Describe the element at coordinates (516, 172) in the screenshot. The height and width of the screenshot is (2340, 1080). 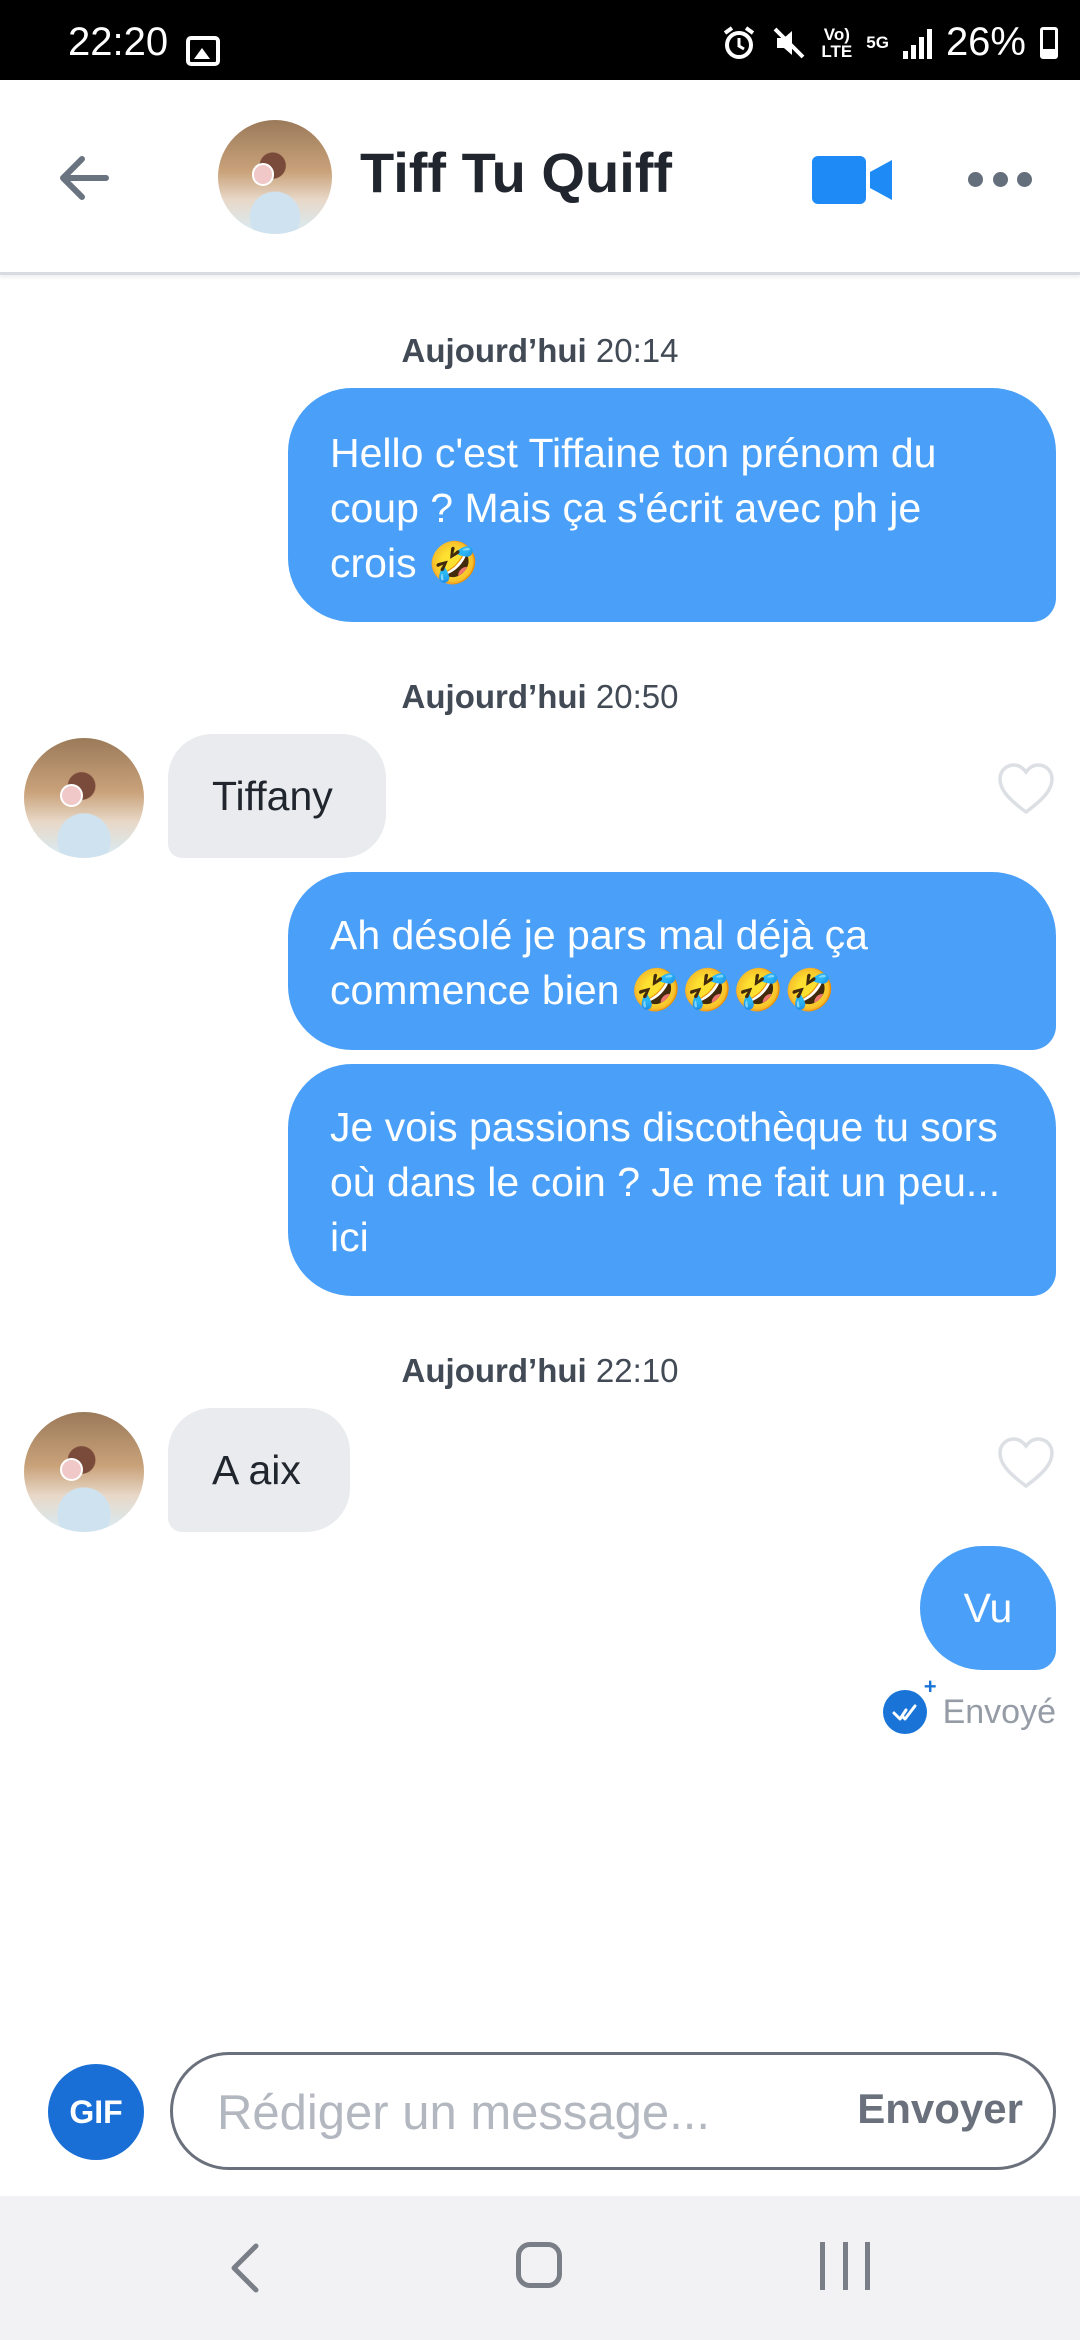
I see `contact-name: Tiff Tu Quiff` at that location.